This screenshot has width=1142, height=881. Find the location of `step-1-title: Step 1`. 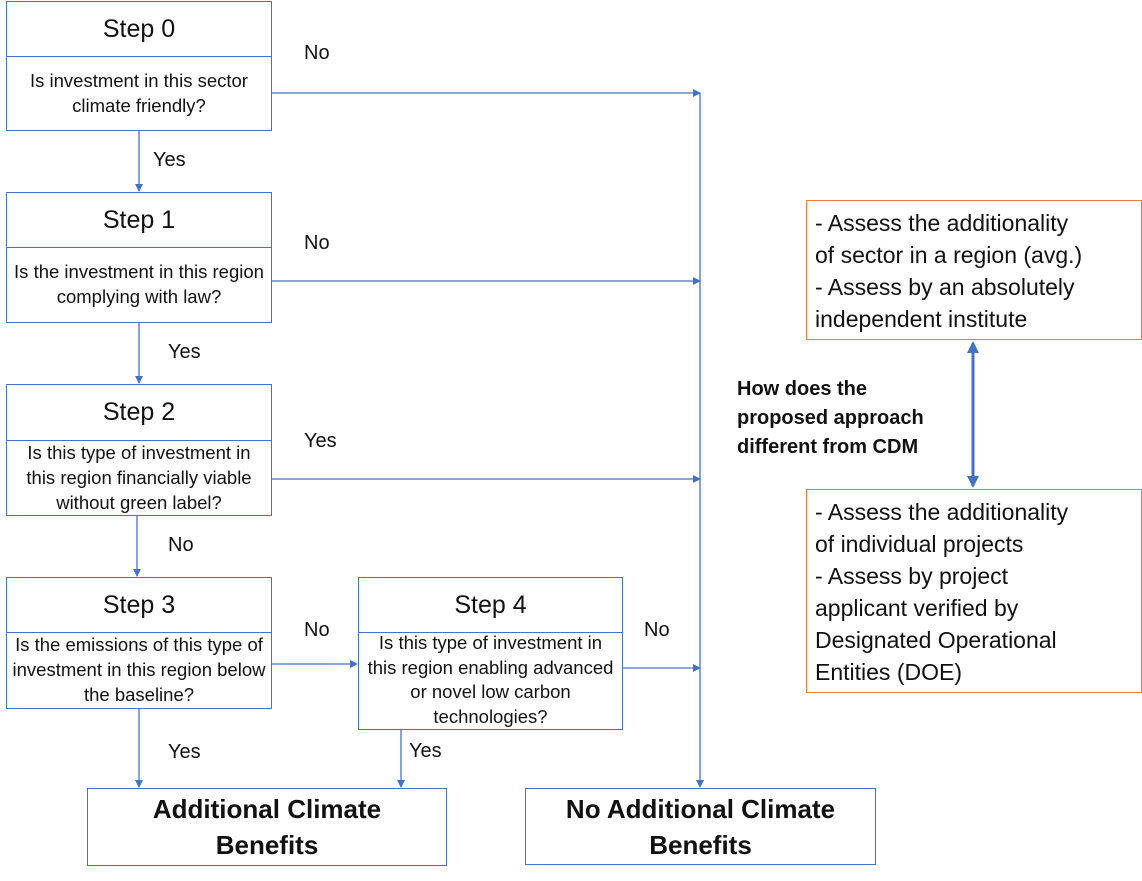

step-1-title: Step 1 is located at coordinates (139, 220).